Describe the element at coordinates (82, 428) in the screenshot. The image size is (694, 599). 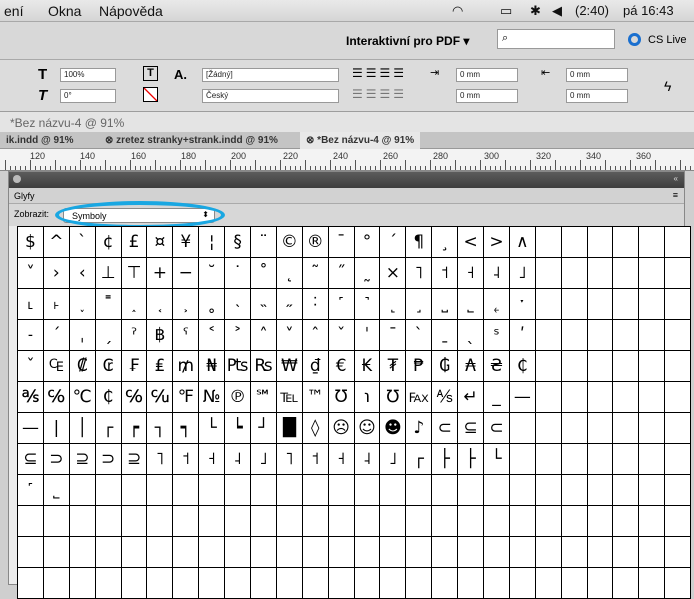
I see `glyph-cell: │` at that location.